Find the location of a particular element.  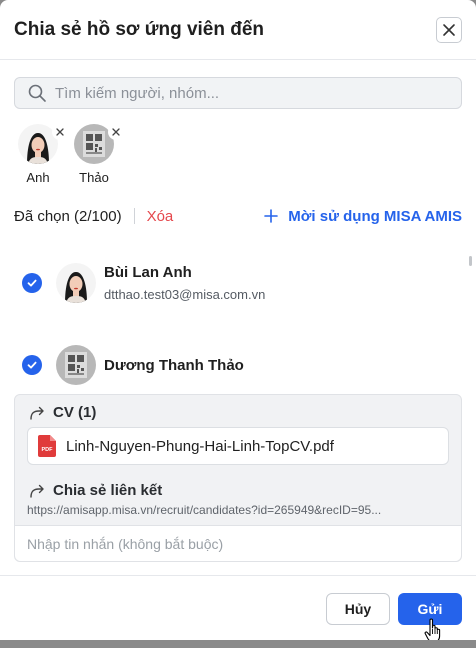

search-icon is located at coordinates (37, 93).